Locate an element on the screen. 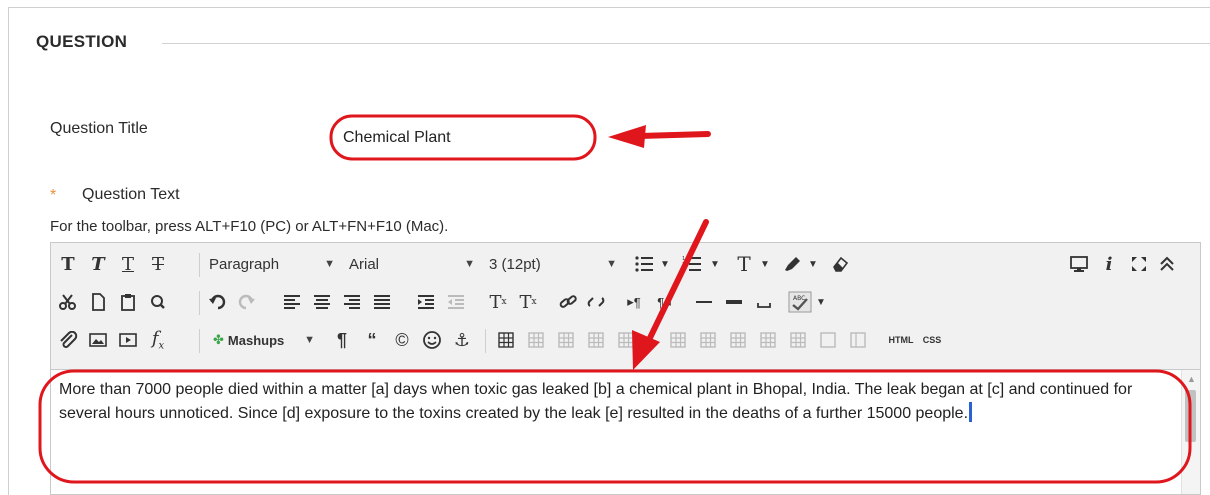 The width and height of the screenshot is (1210, 495). indent-icon is located at coordinates (426, 302).